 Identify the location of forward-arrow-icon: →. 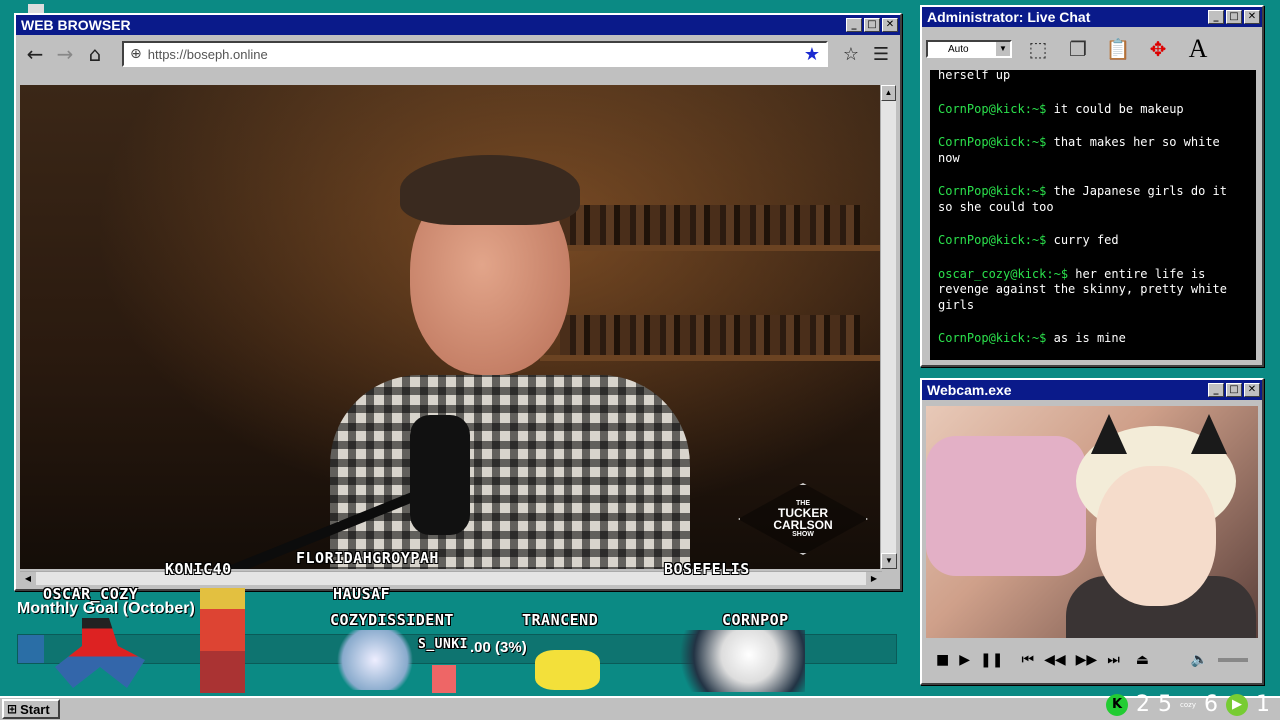
(65, 54).